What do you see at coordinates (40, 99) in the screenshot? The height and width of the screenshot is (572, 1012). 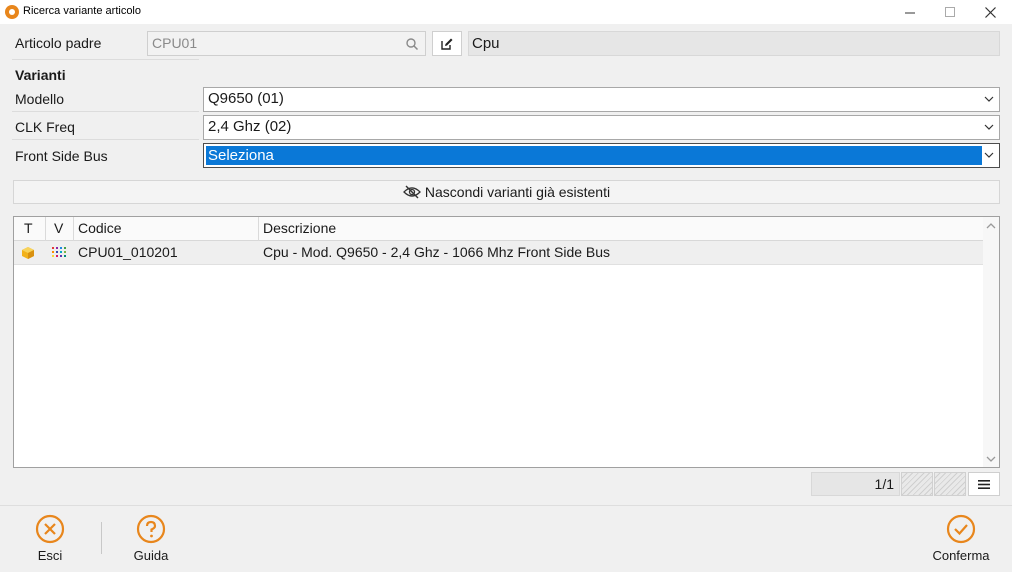 I see `variant-label-modello: Modello` at bounding box center [40, 99].